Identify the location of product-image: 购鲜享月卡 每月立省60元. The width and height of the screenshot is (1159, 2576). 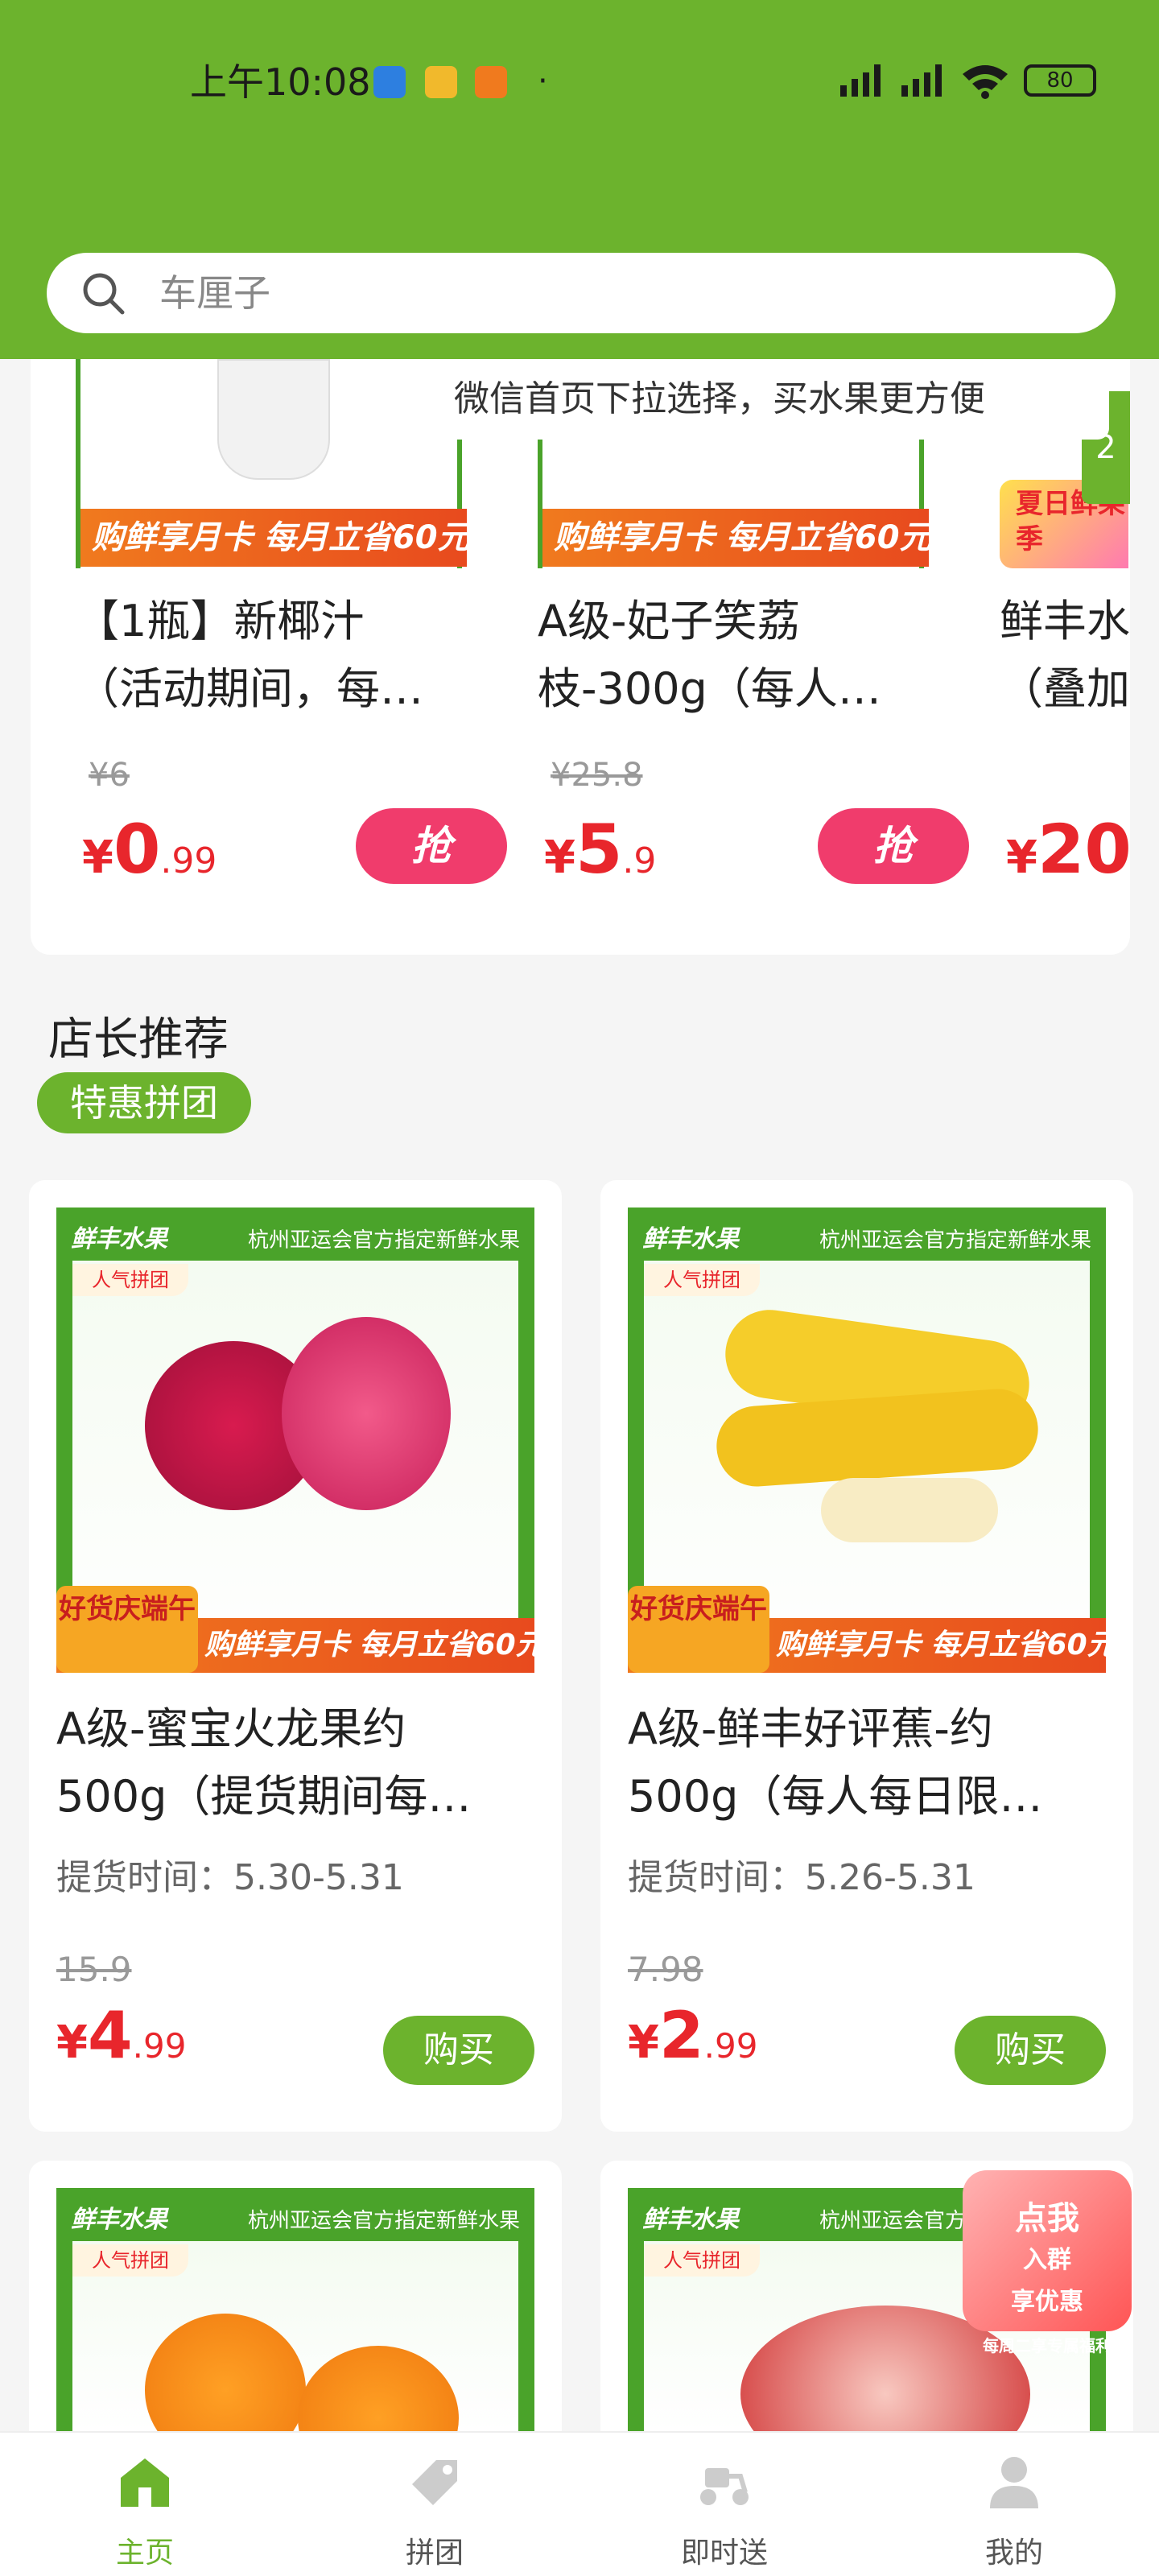
(271, 463).